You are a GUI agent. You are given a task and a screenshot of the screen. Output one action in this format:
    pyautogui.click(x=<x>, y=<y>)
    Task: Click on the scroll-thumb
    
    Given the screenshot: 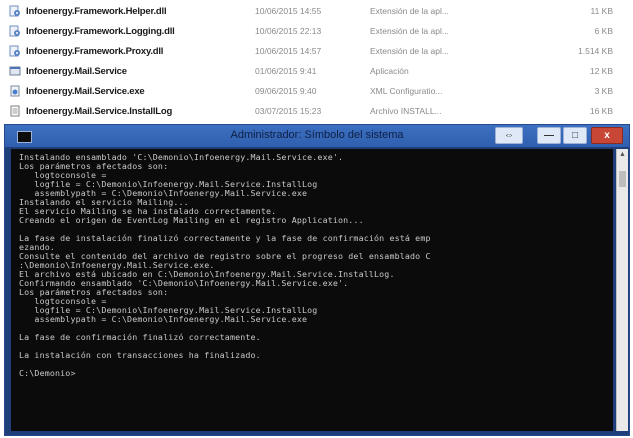 What is the action you would take?
    pyautogui.click(x=622, y=179)
    